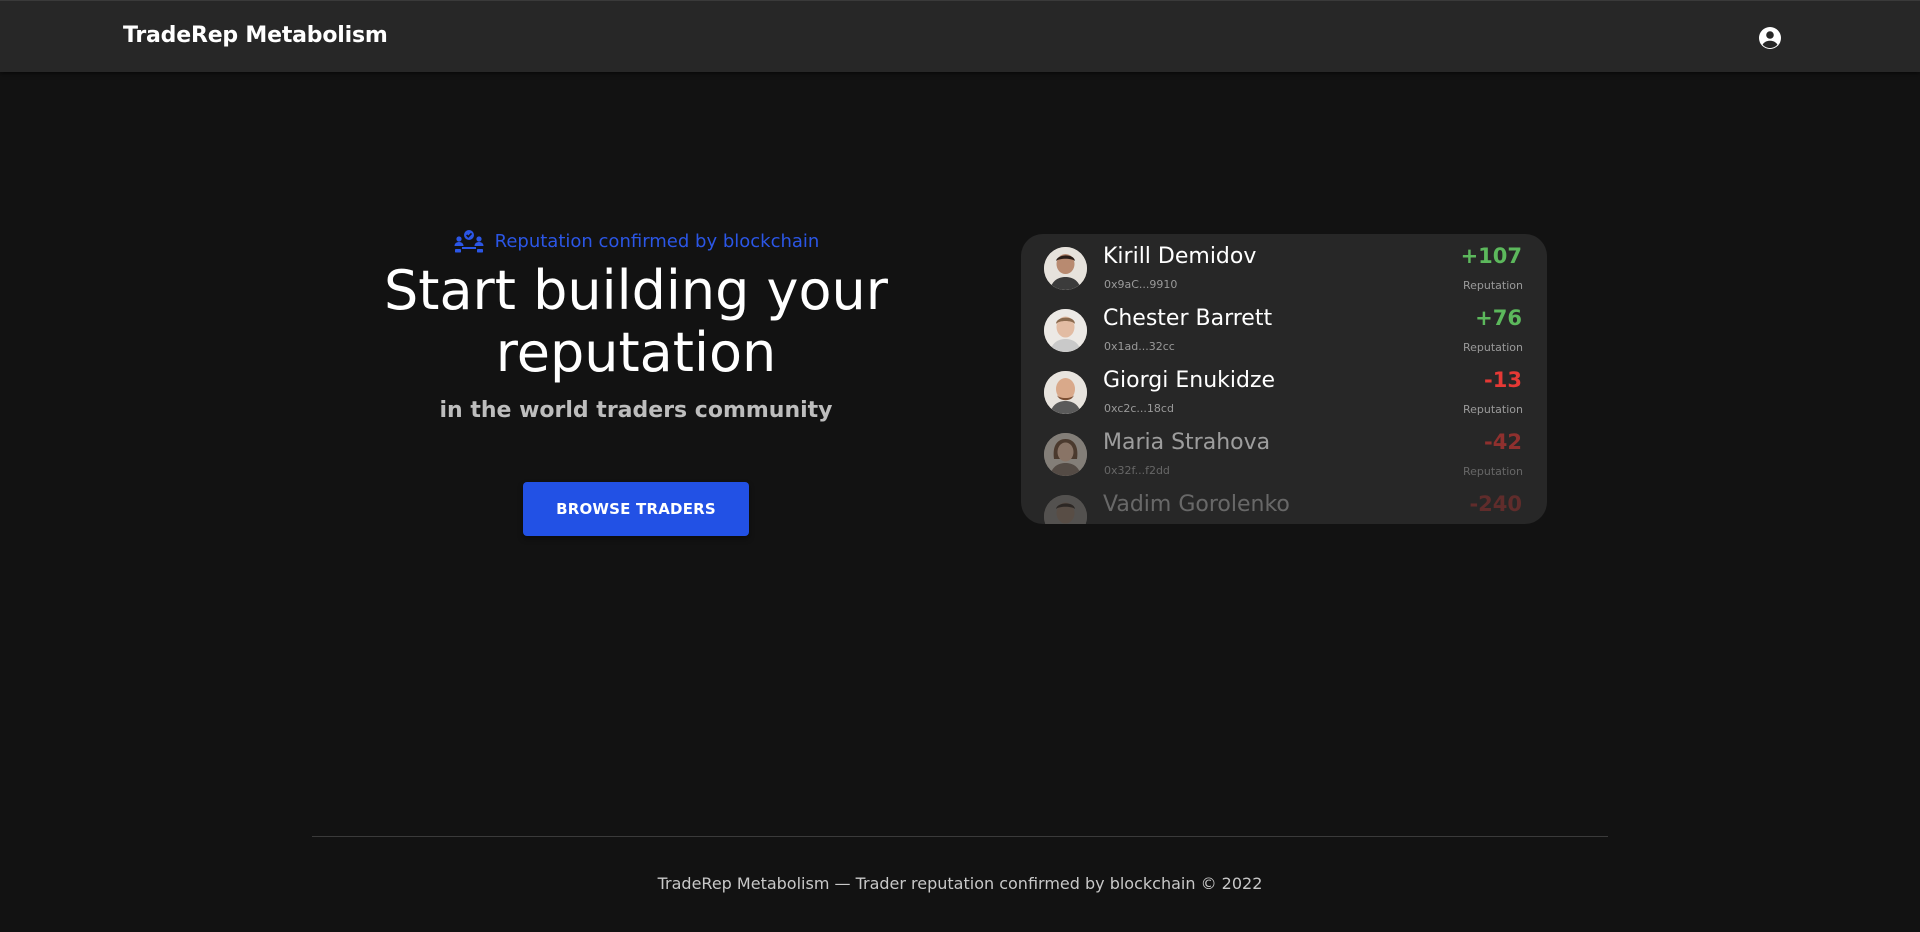 This screenshot has height=932, width=1920. Describe the element at coordinates (1180, 256) in the screenshot. I see `trader-name: Kirill Demidov` at that location.